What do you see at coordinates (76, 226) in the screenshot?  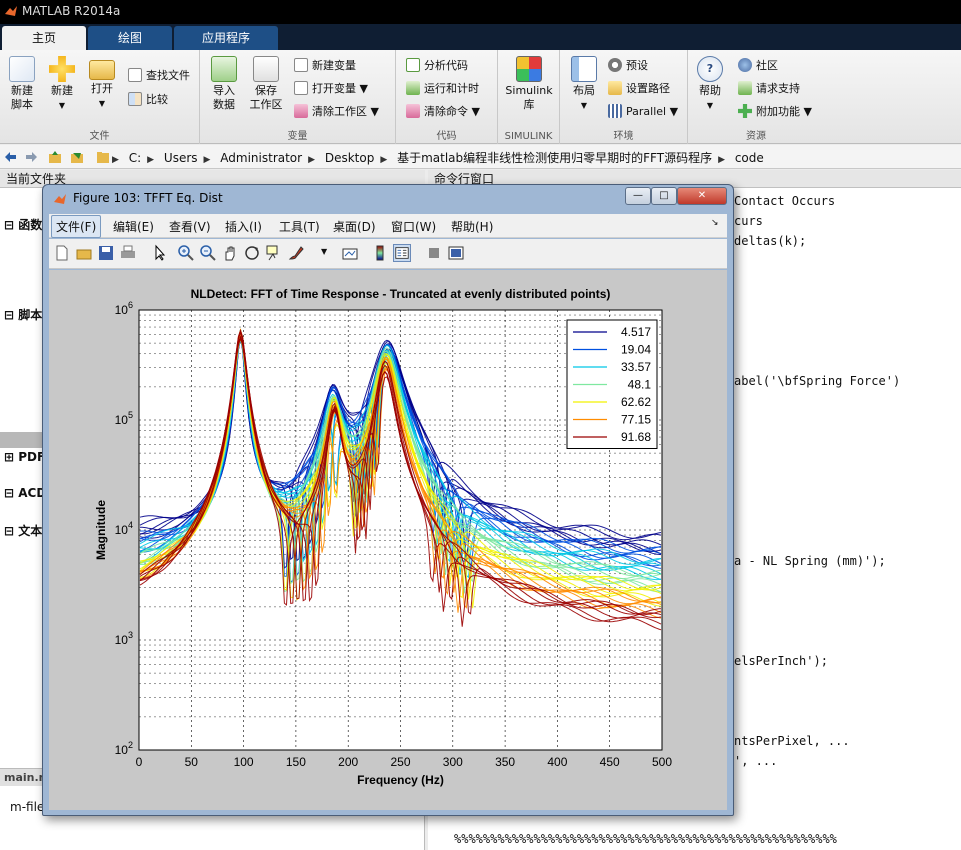 I see `menu-file: 文件(F)` at bounding box center [76, 226].